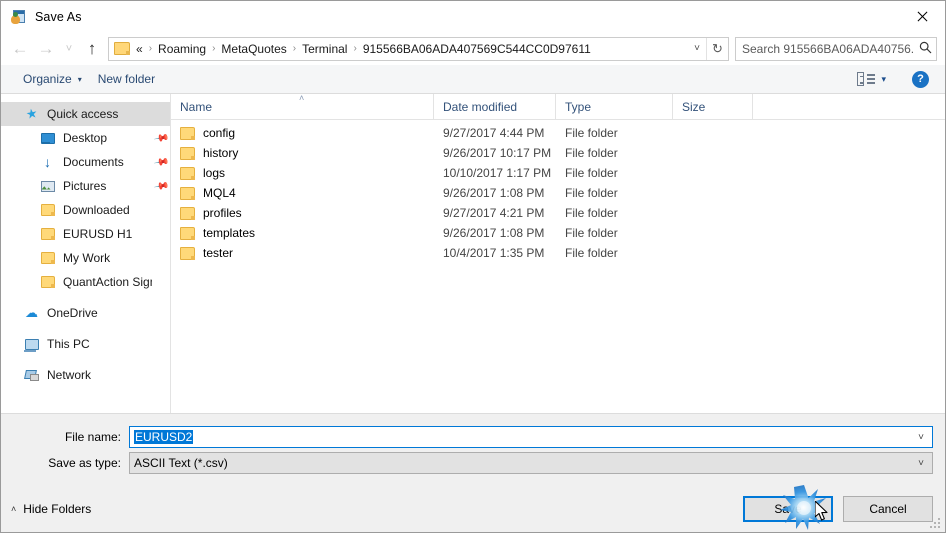  Describe the element at coordinates (614, 106) in the screenshot. I see `column-header-type: Type` at that location.